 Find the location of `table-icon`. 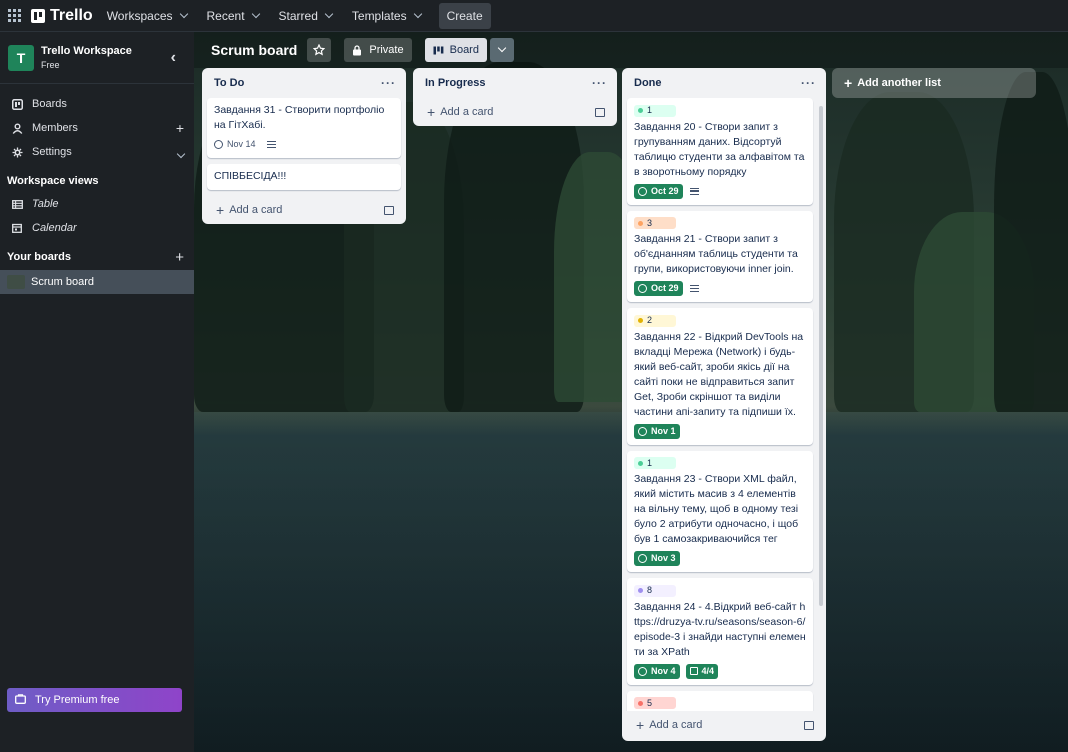

table-icon is located at coordinates (17, 204).